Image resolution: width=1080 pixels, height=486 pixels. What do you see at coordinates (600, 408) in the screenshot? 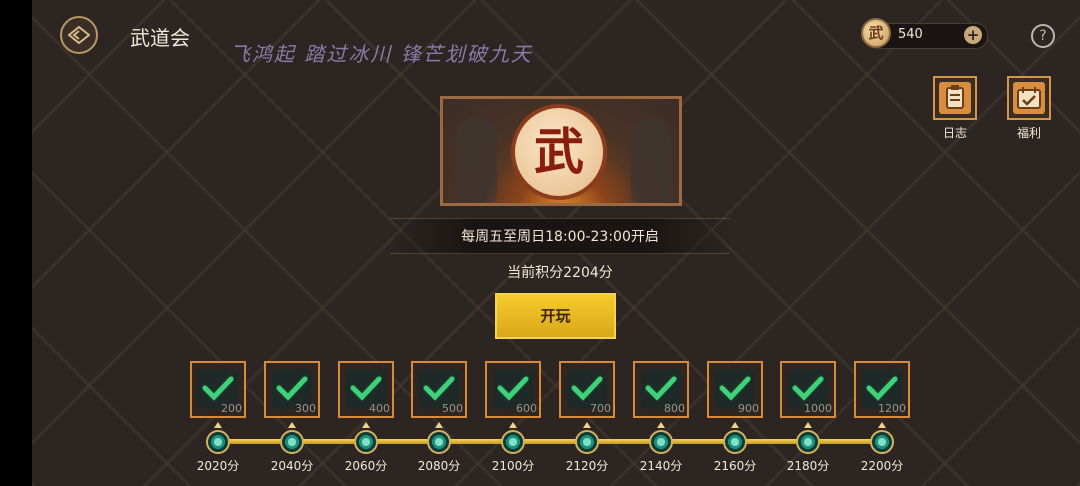
I see `reward-cost: 700` at bounding box center [600, 408].